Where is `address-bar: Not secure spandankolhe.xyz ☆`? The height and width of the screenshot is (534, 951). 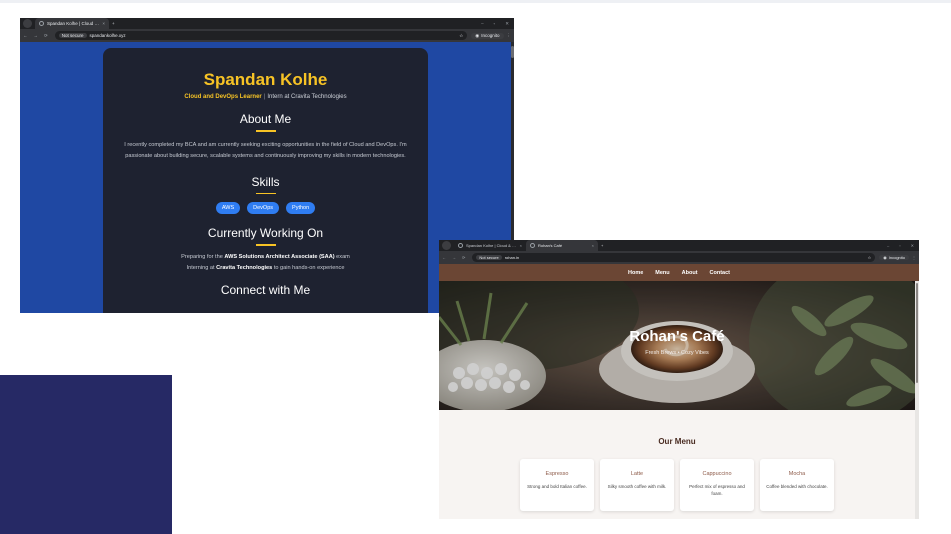
address-bar: Not secure spandankolhe.xyz ☆ is located at coordinates (261, 35).